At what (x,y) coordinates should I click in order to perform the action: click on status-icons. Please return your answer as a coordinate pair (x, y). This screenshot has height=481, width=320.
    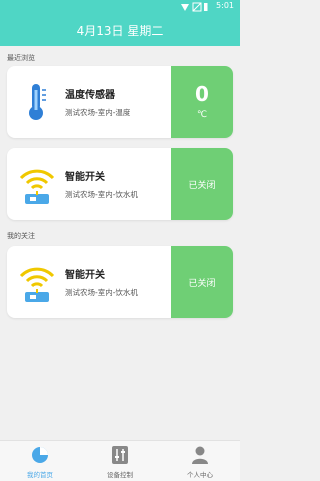
    Looking at the image, I should click on (194, 7).